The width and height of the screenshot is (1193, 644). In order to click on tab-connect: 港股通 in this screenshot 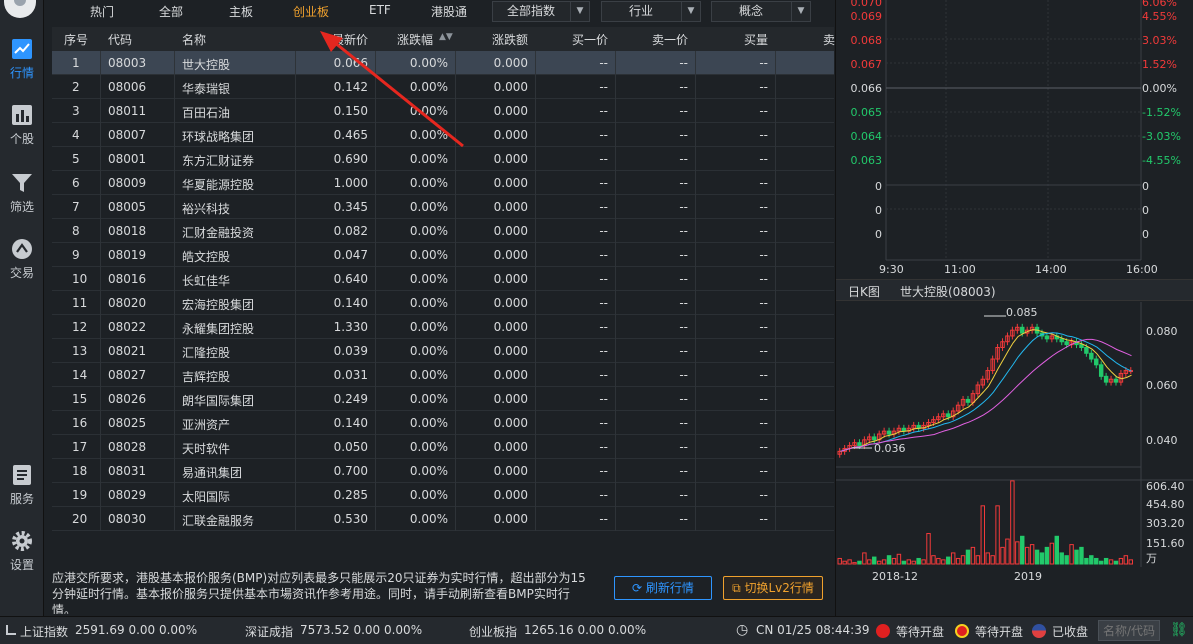, I will do `click(449, 11)`.